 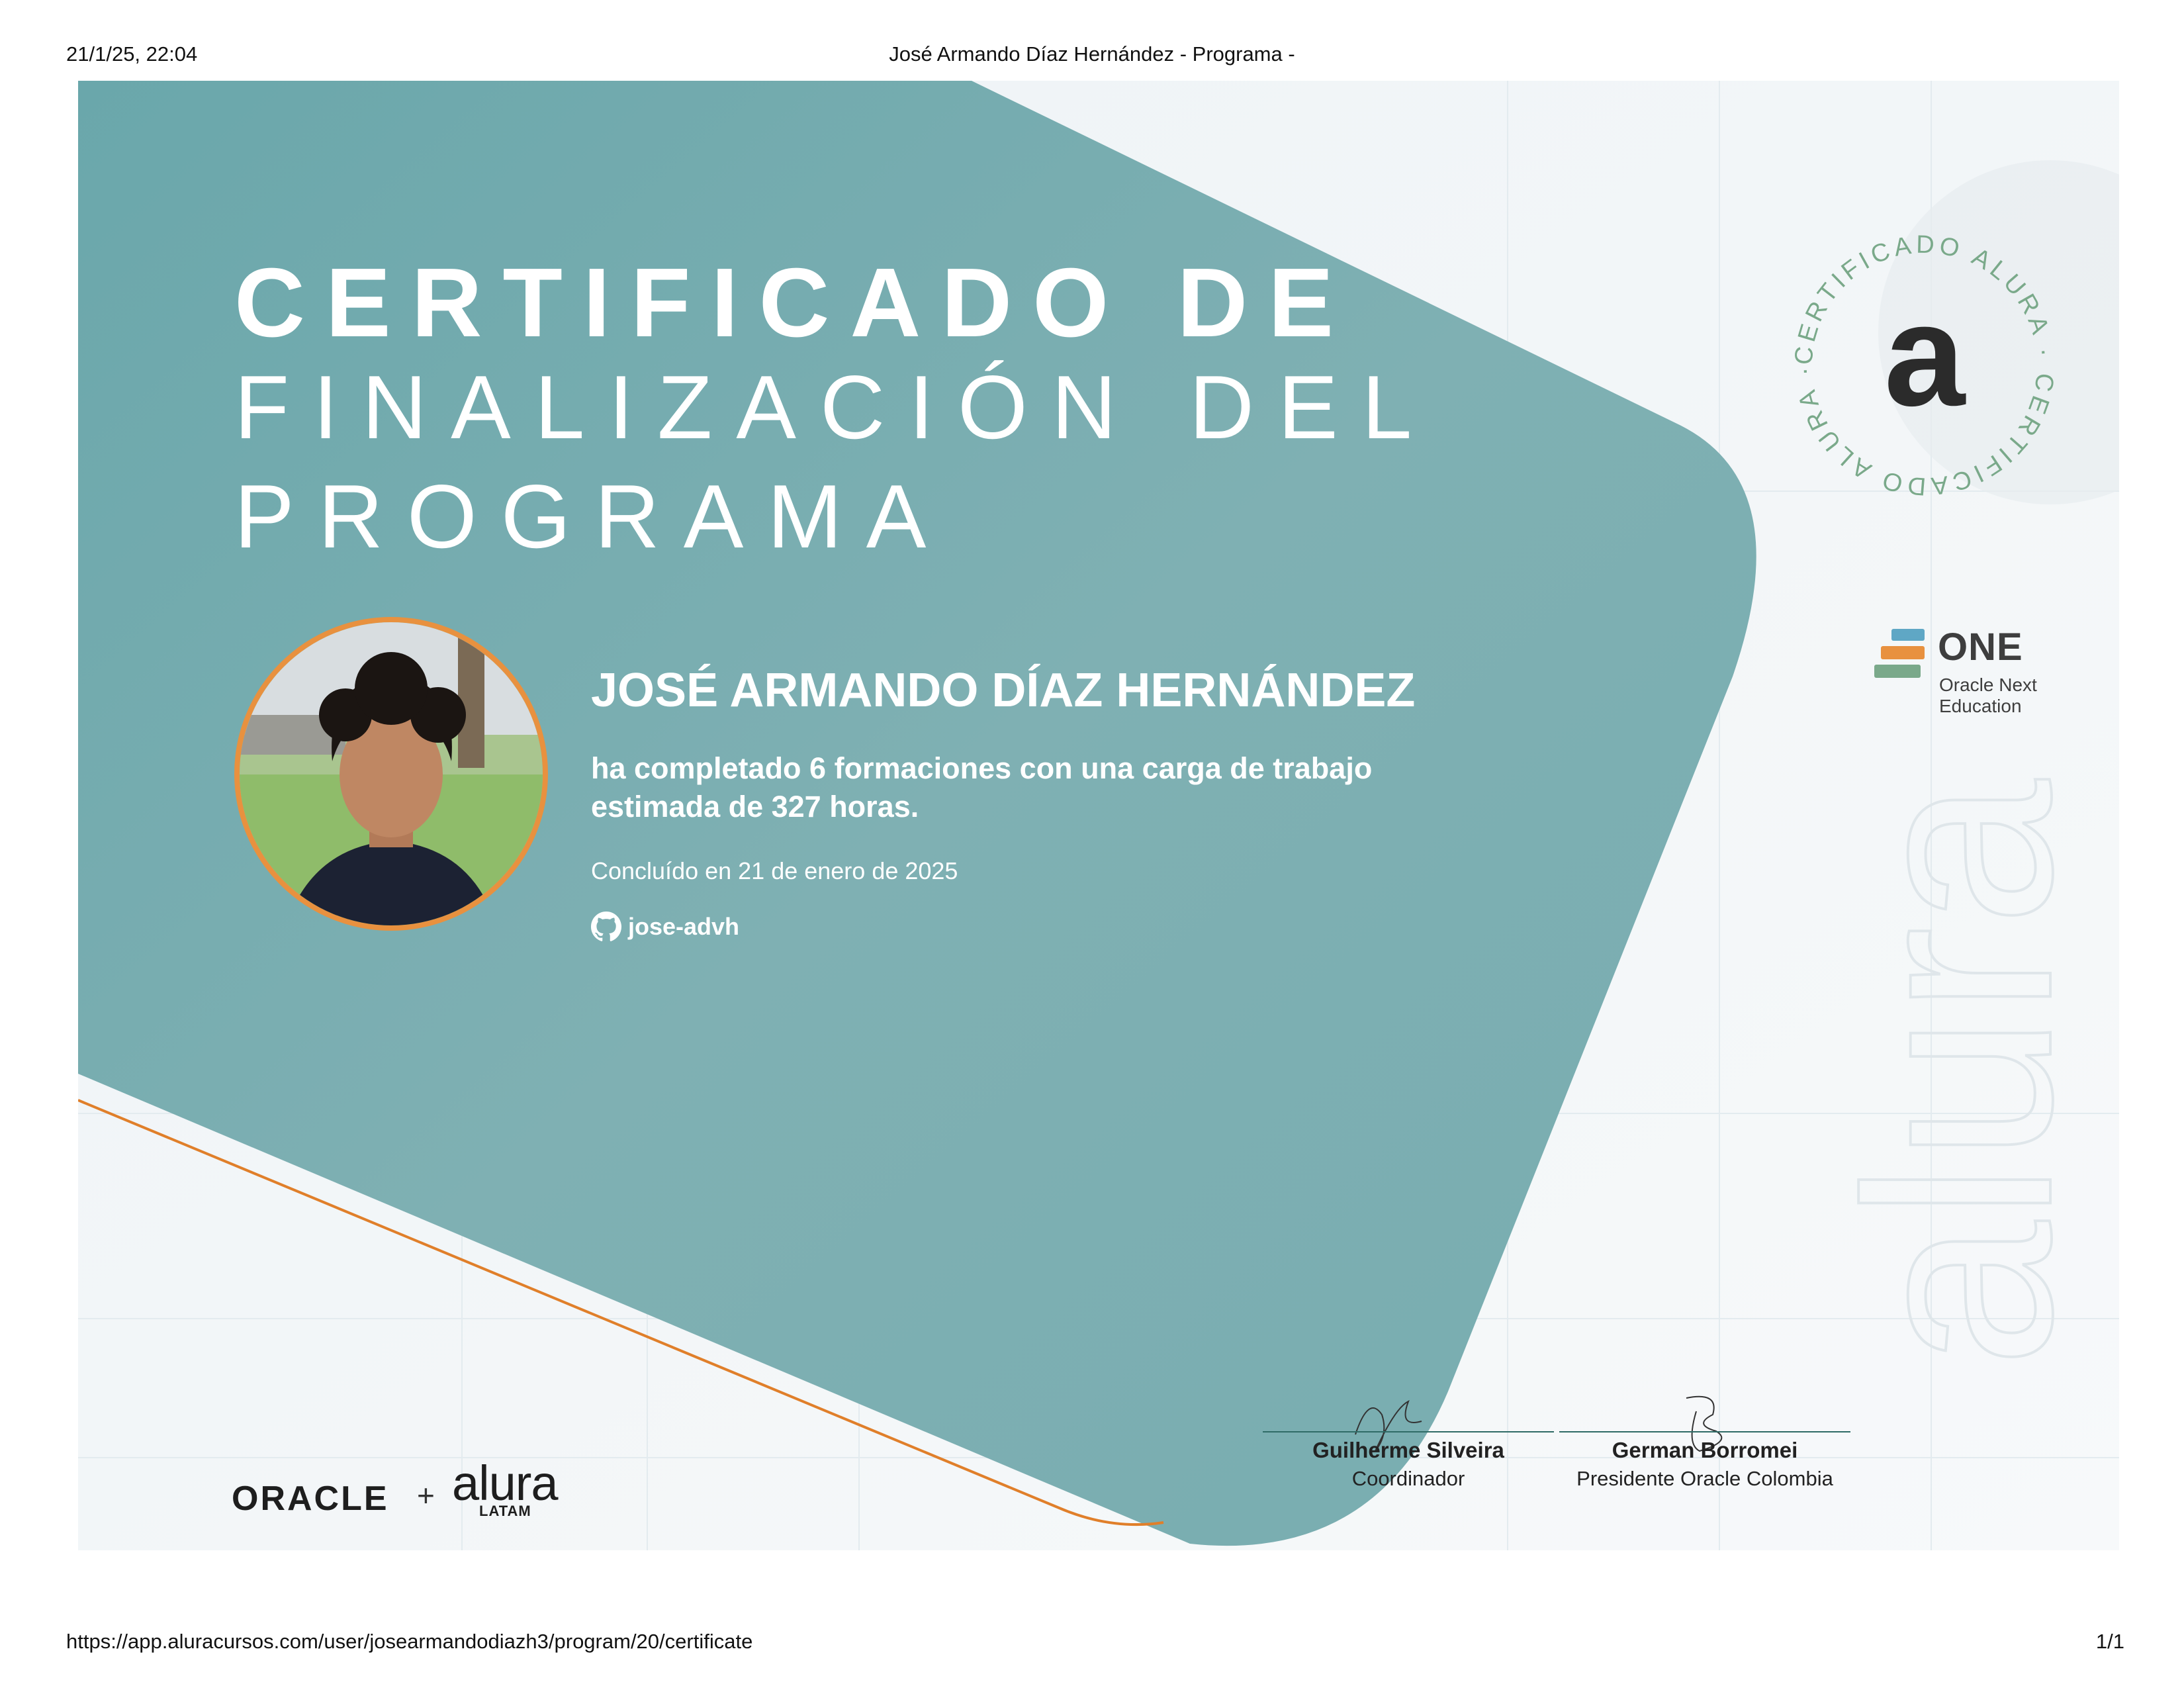 What do you see at coordinates (505, 1511) in the screenshot?
I see `alura-latam: LATAM` at bounding box center [505, 1511].